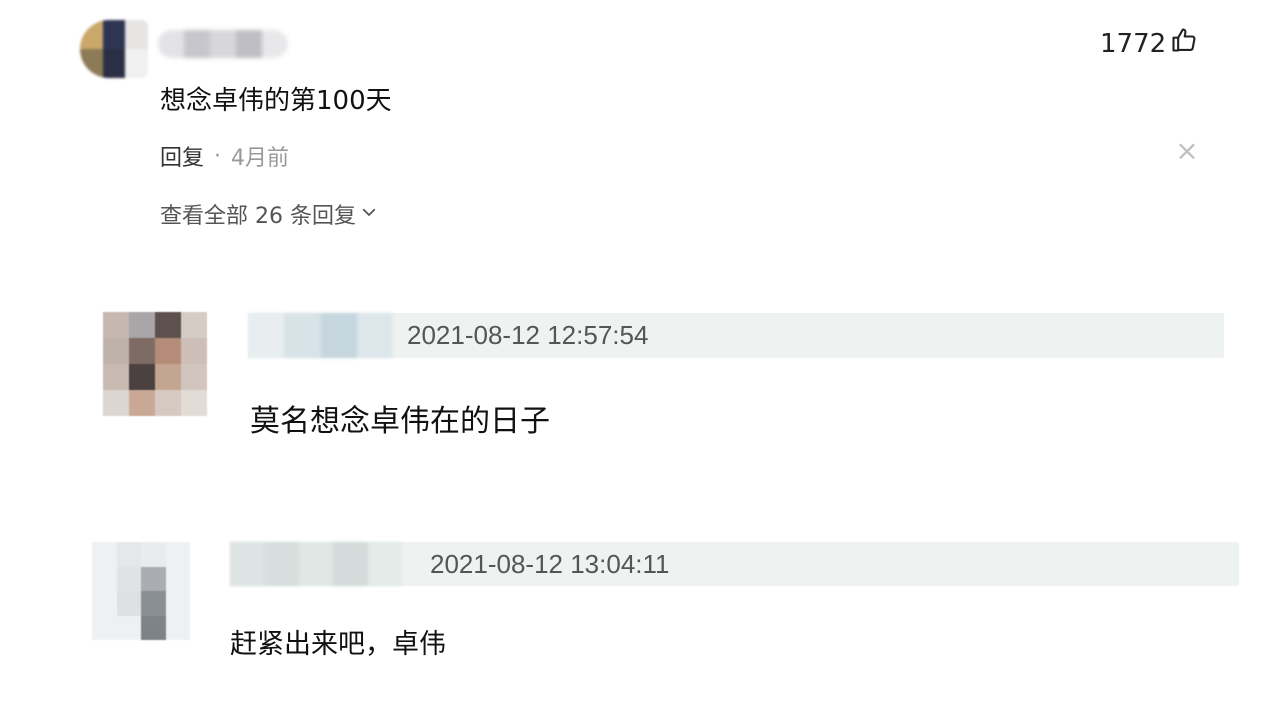 This screenshot has height=704, width=1274. I want to click on chevron-down-icon, so click(369, 214).